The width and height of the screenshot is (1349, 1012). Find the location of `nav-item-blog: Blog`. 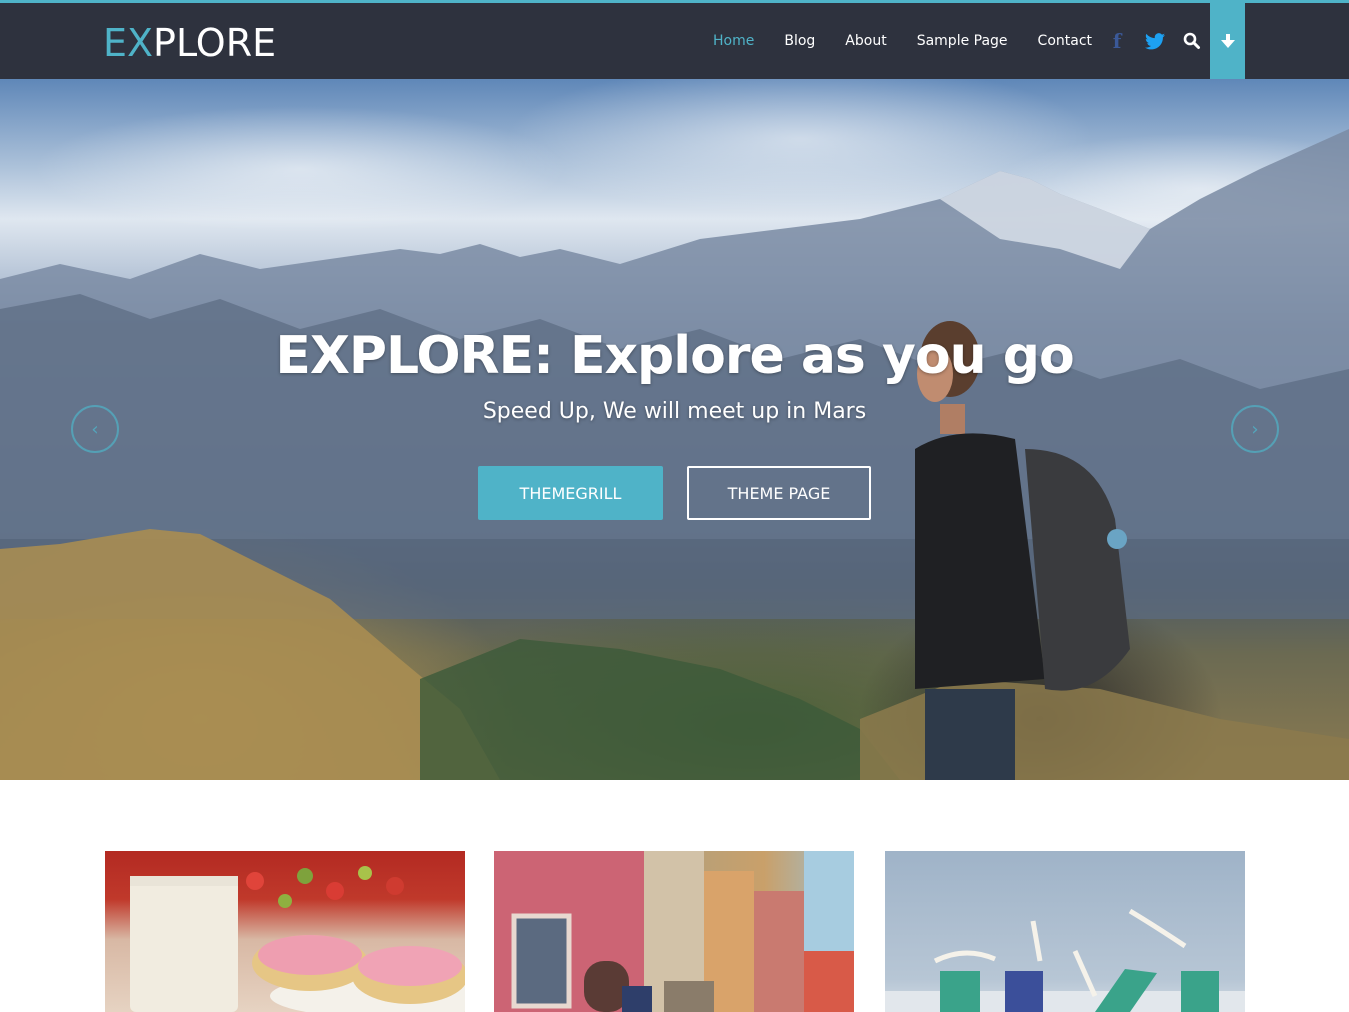

nav-item-blog: Blog is located at coordinates (799, 41).